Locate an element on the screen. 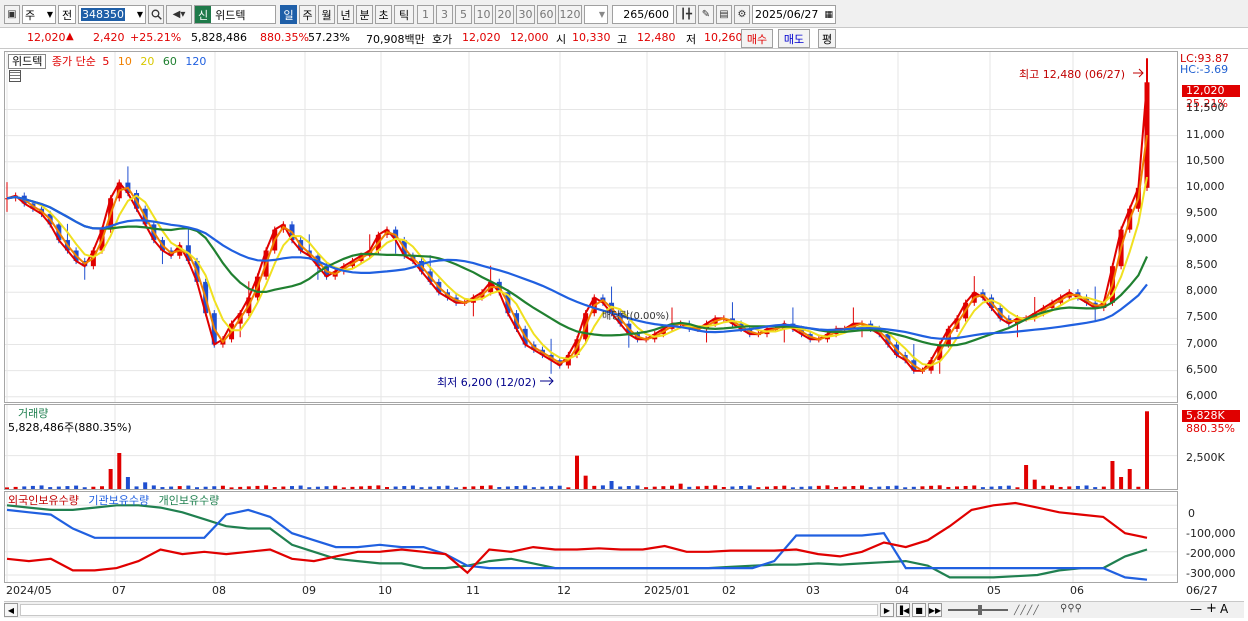  price-y-label: 11,000 is located at coordinates (1205, 134).